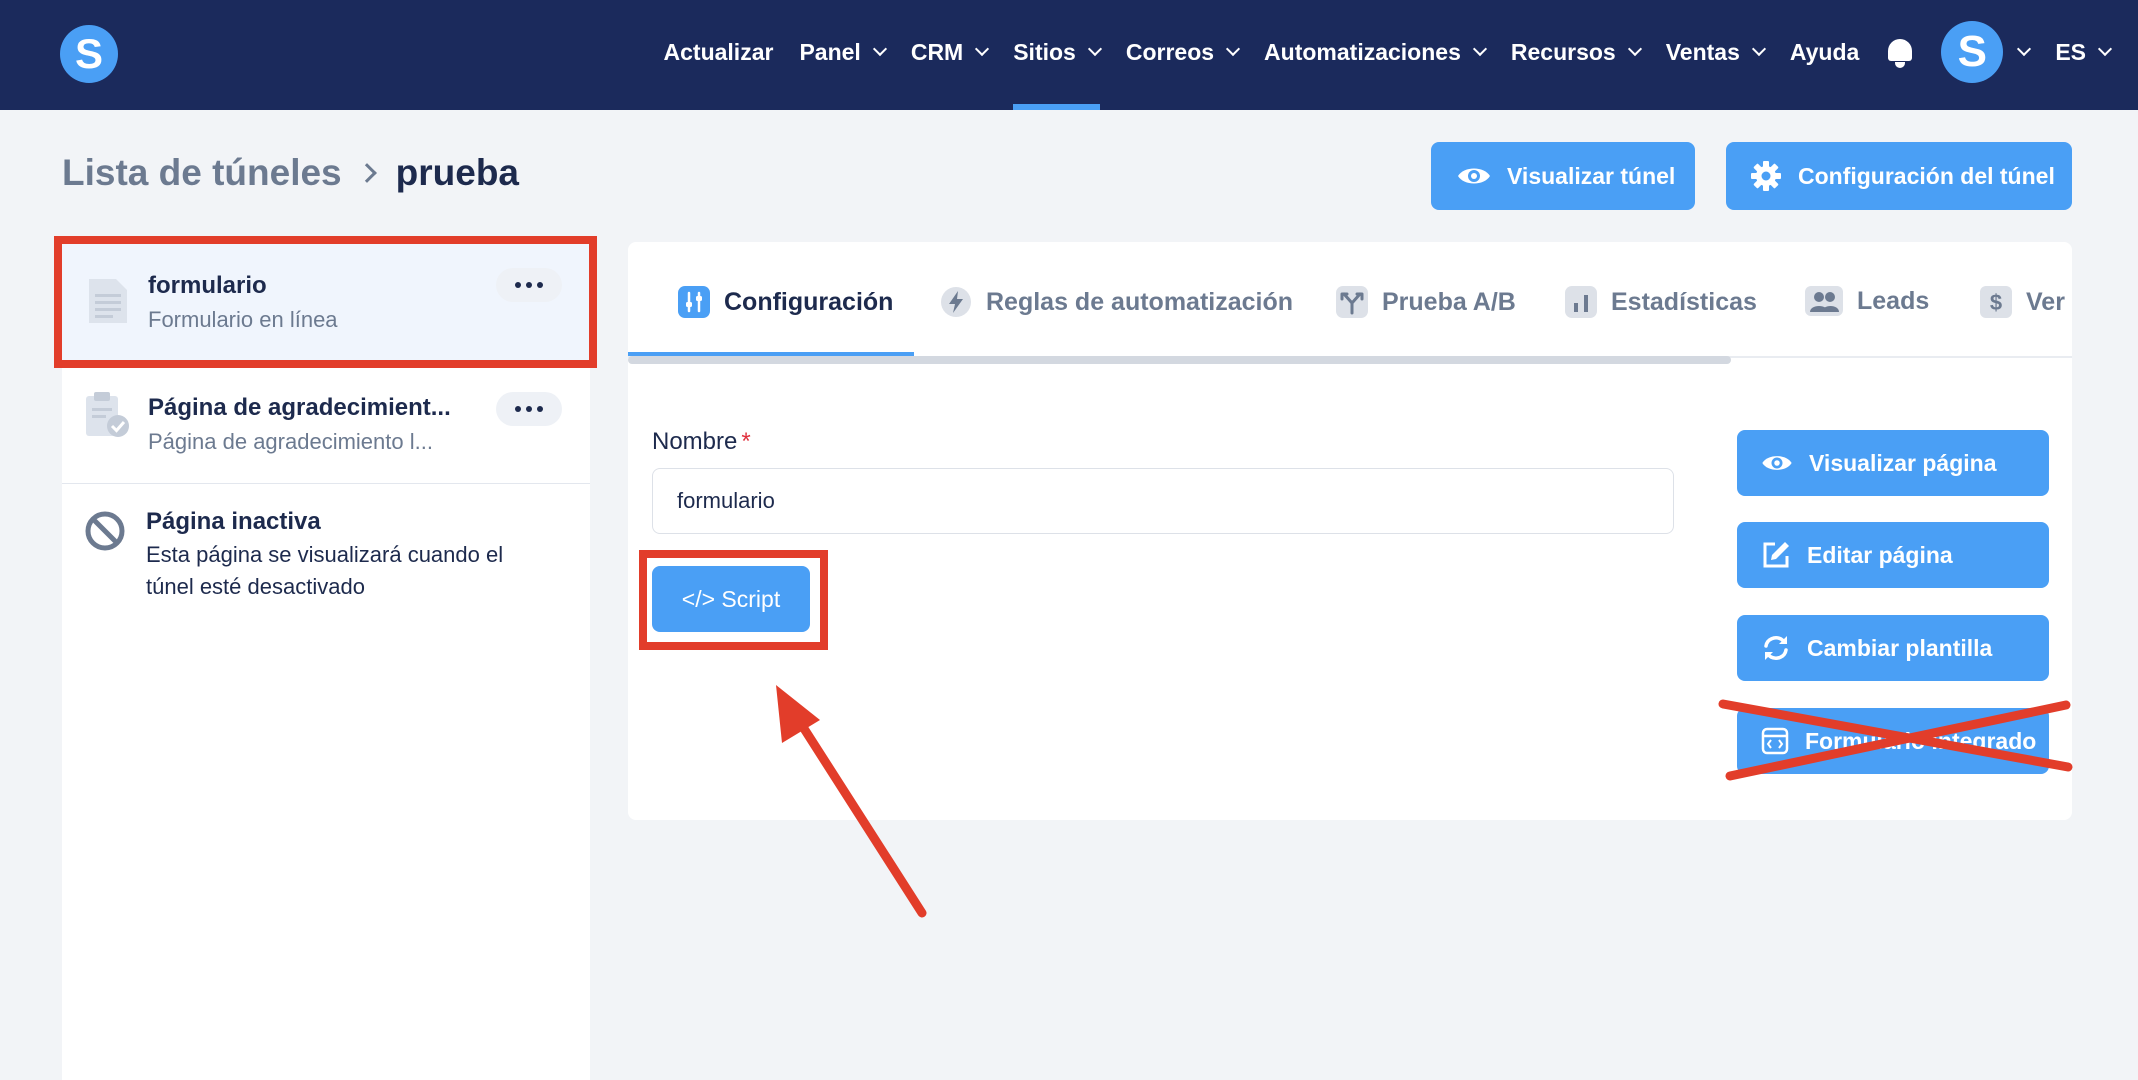 The height and width of the screenshot is (1080, 2138). Describe the element at coordinates (1170, 51) in the screenshot. I see `nav-item-label: Correos` at that location.